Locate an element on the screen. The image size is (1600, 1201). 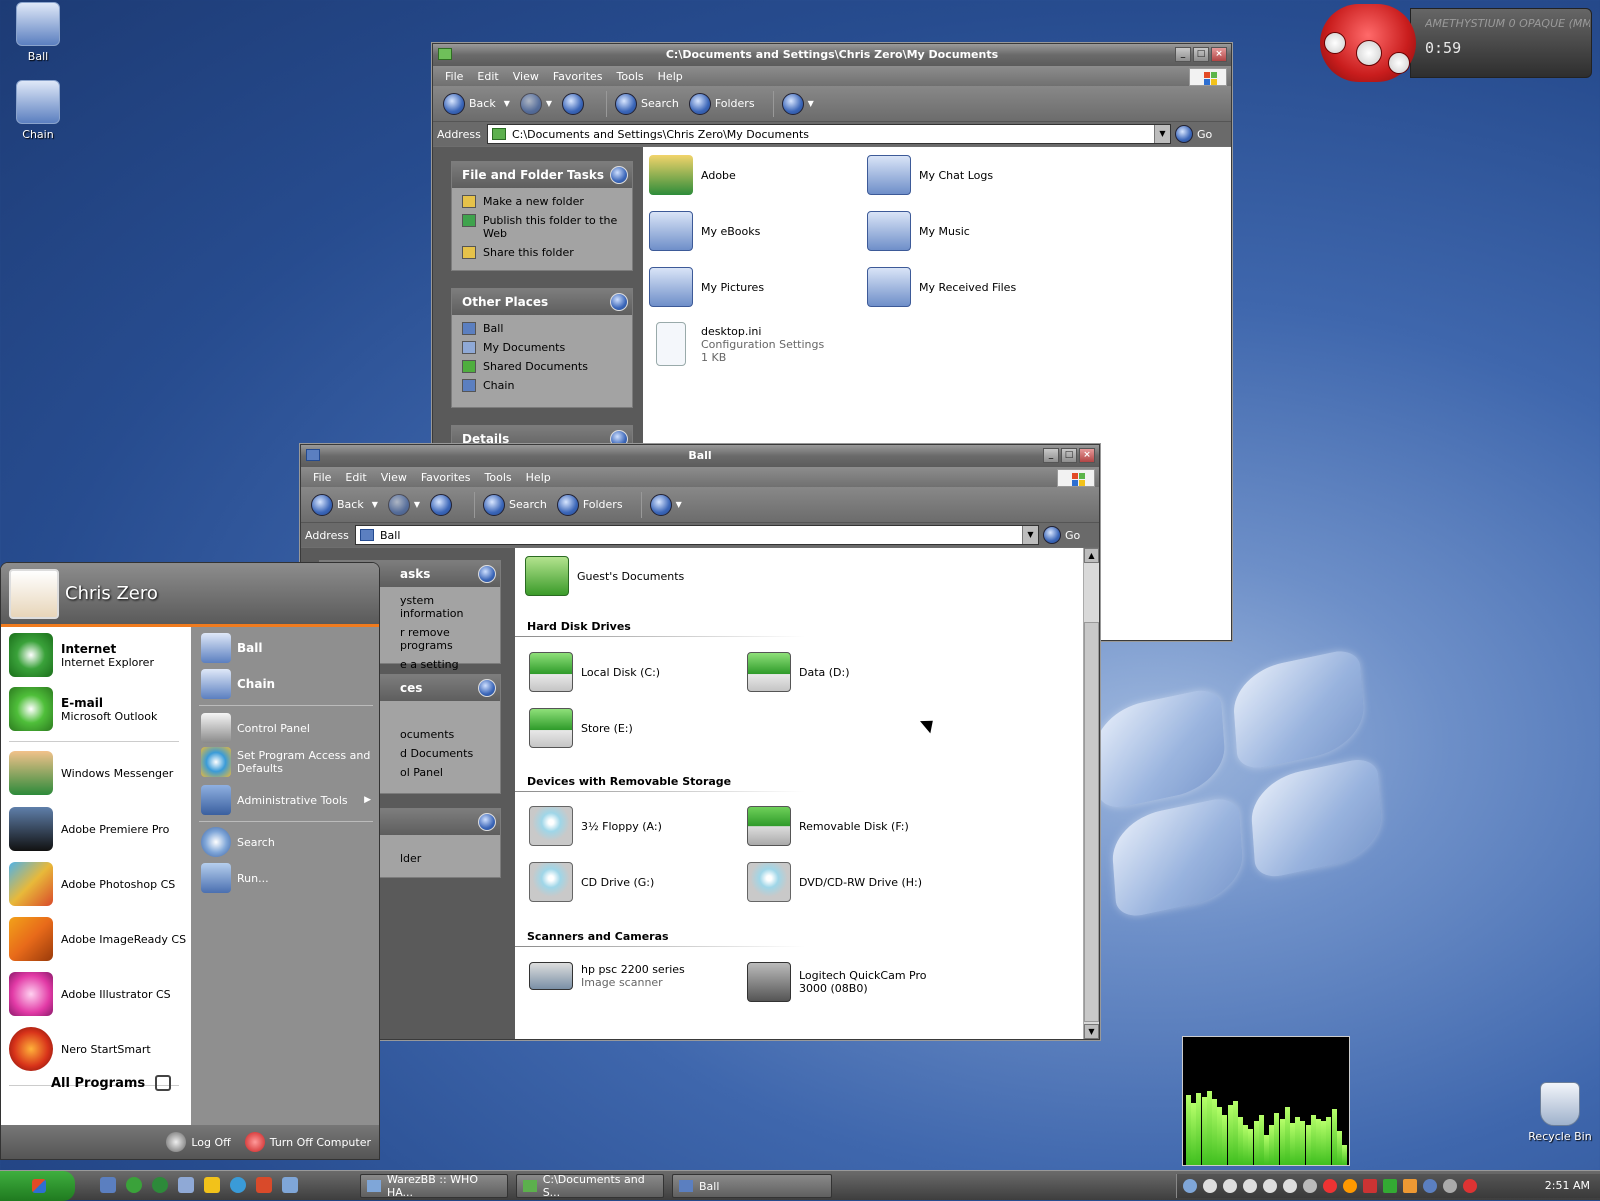
messenger-icon is located at coordinates (160, 1185).